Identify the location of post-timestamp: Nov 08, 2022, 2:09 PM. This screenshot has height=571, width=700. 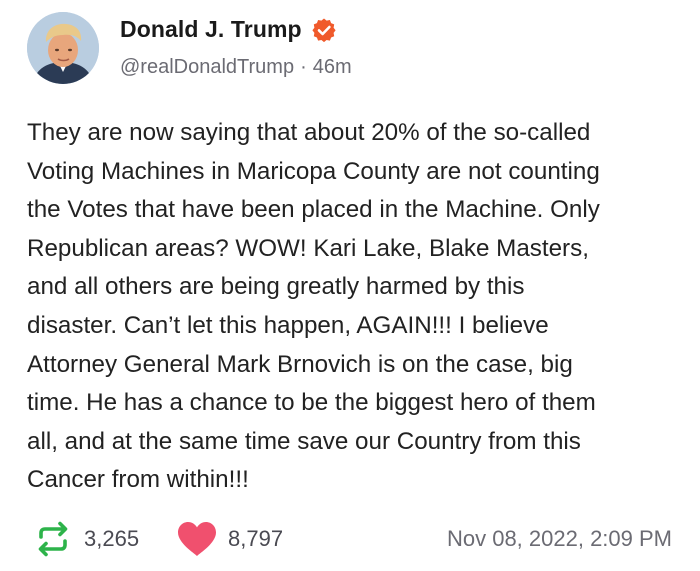
(559, 539).